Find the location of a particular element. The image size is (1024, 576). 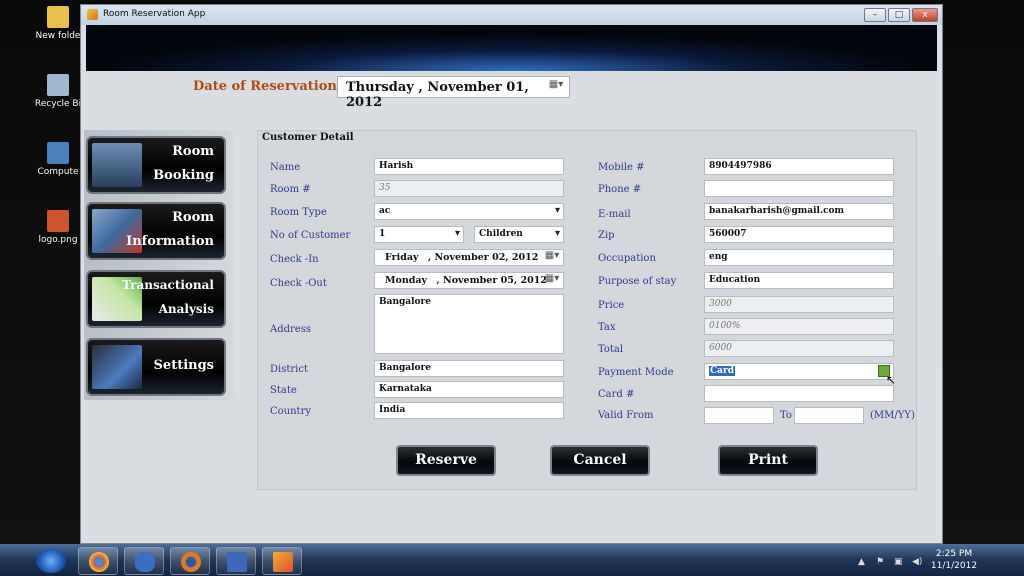

phone-input is located at coordinates (799, 188).